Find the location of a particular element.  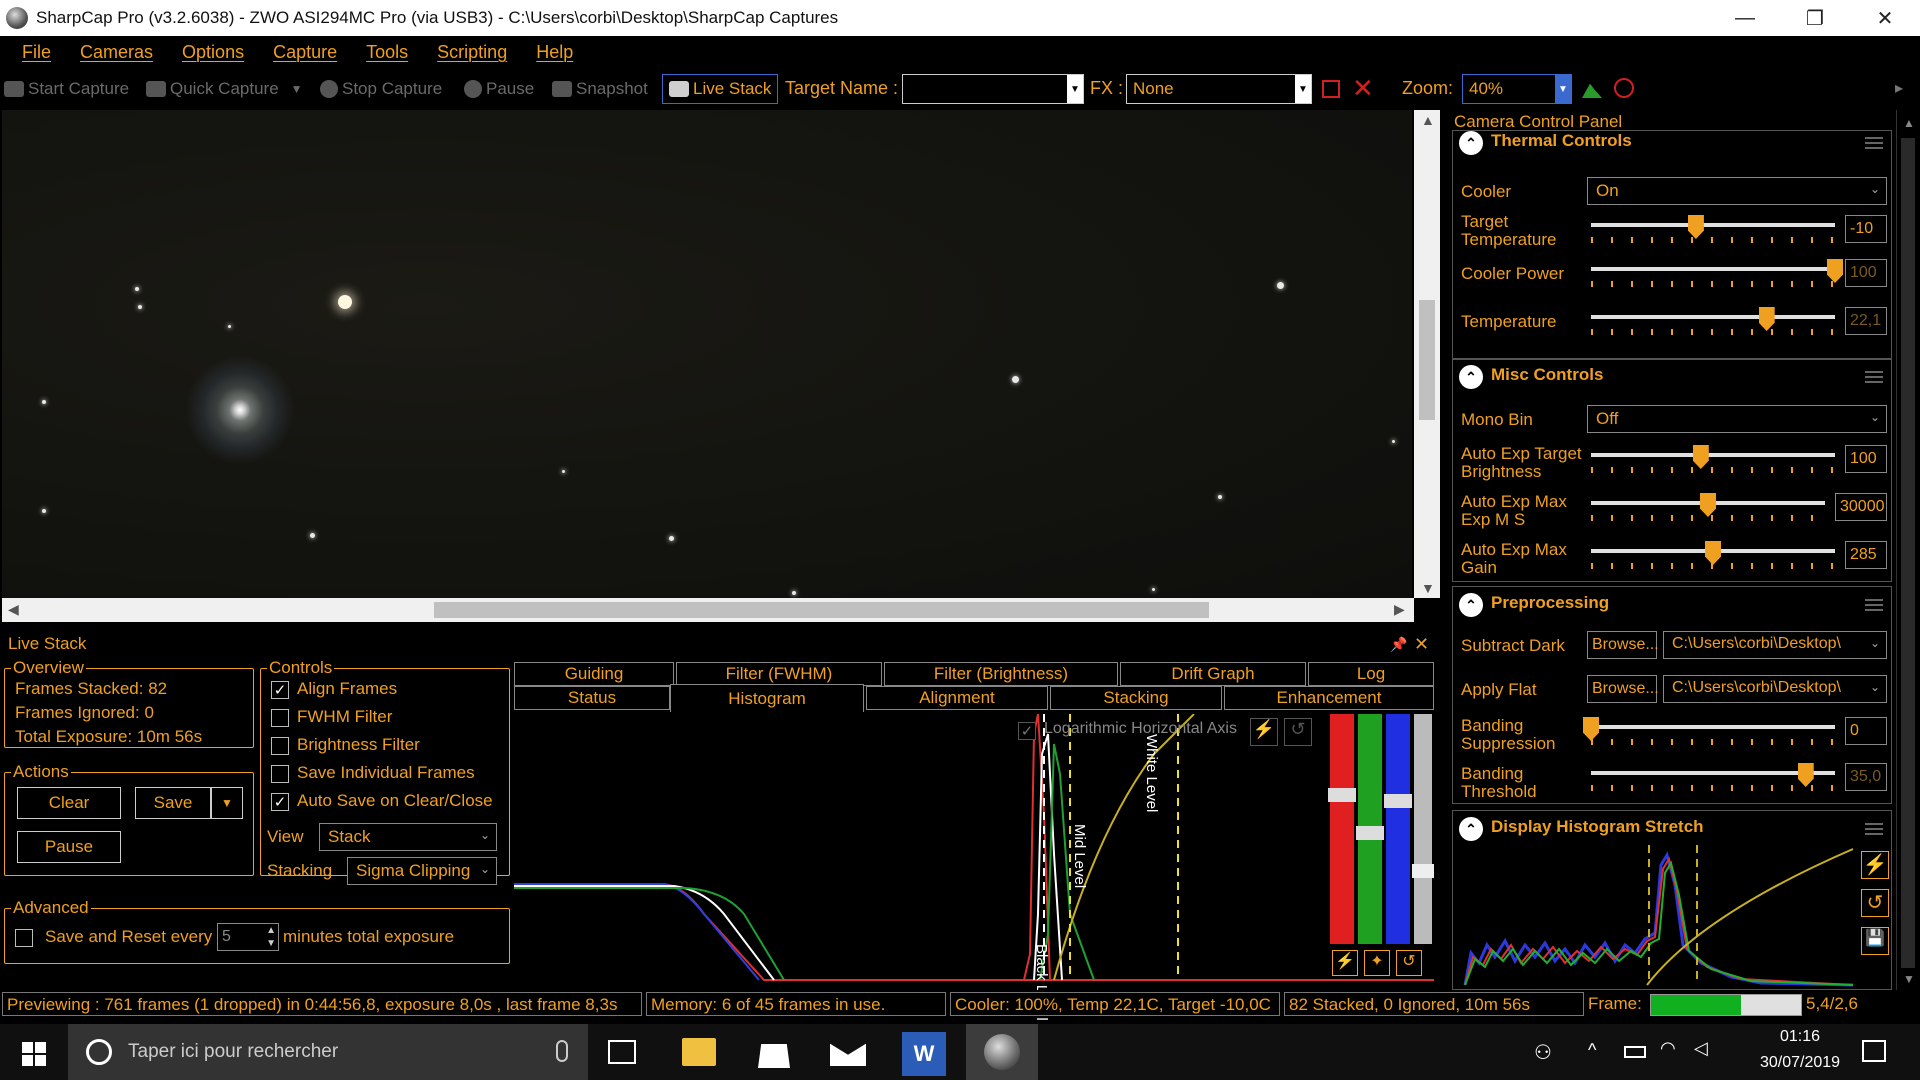

fwhm-filter-checkbox is located at coordinates (280, 718).